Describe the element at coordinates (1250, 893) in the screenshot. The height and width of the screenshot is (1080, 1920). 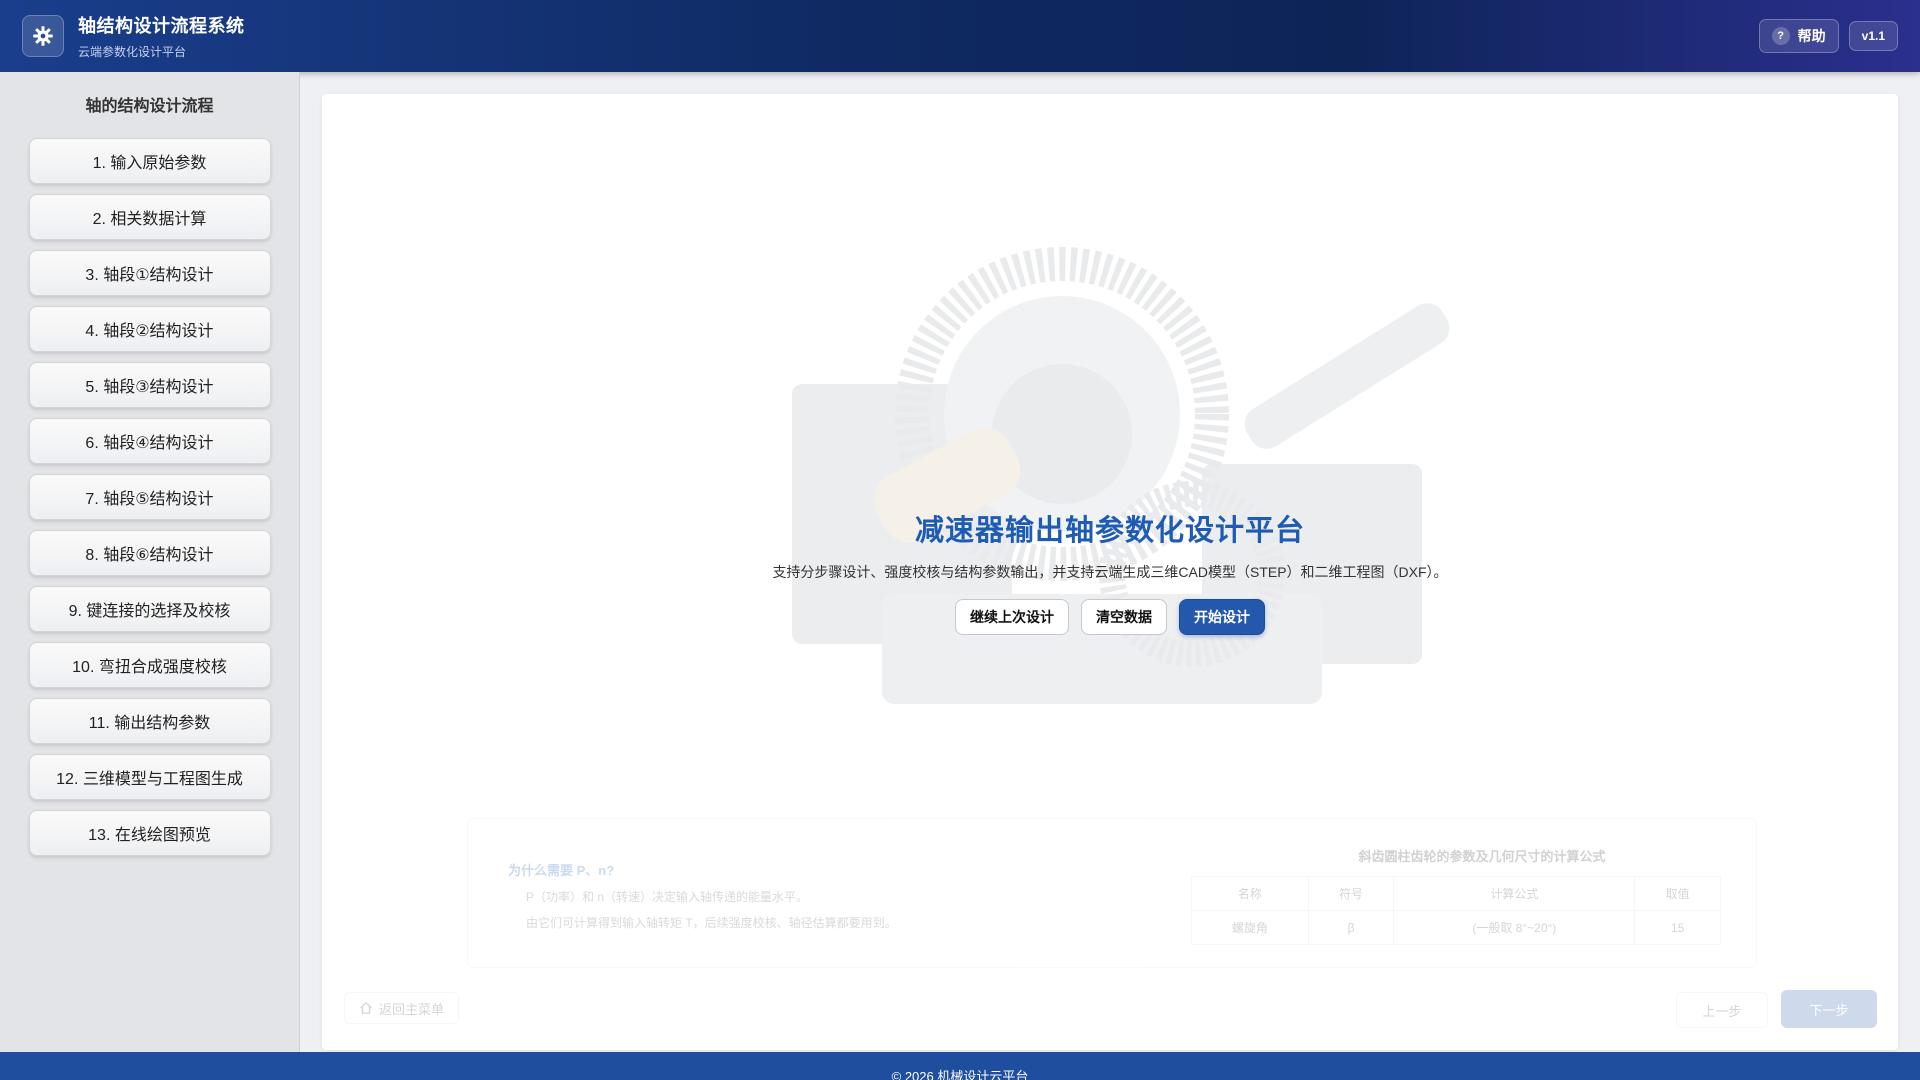
I see `table-header-cell: 名称` at that location.